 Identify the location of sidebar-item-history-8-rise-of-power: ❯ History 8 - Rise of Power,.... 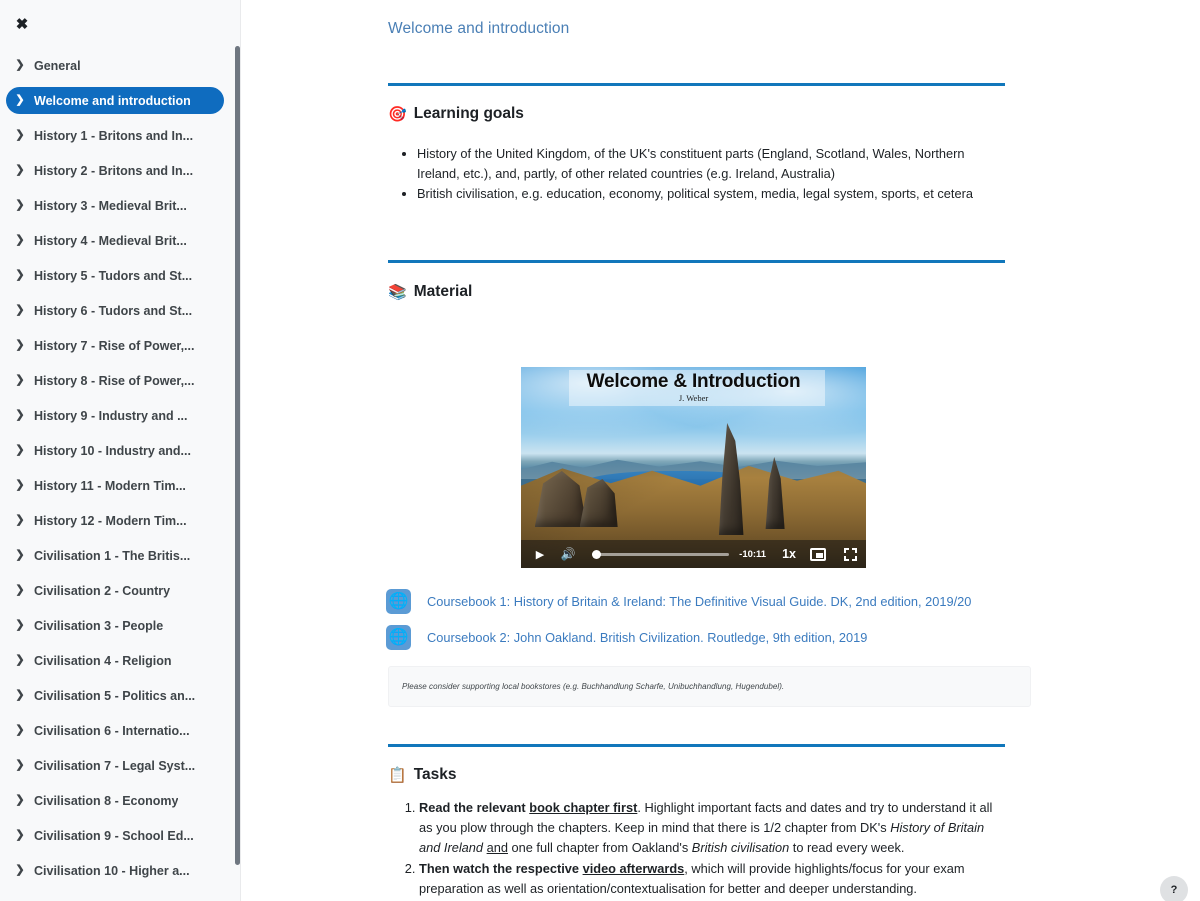
(115, 380).